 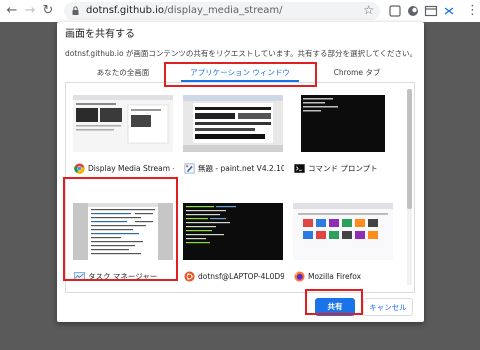 What do you see at coordinates (12, 11) in the screenshot?
I see `back-icon: ←` at bounding box center [12, 11].